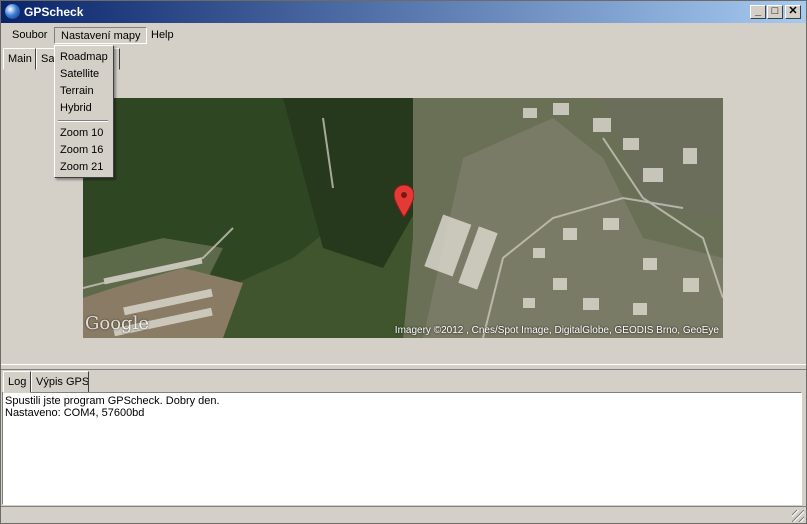  I want to click on menu-separator, so click(83, 121).